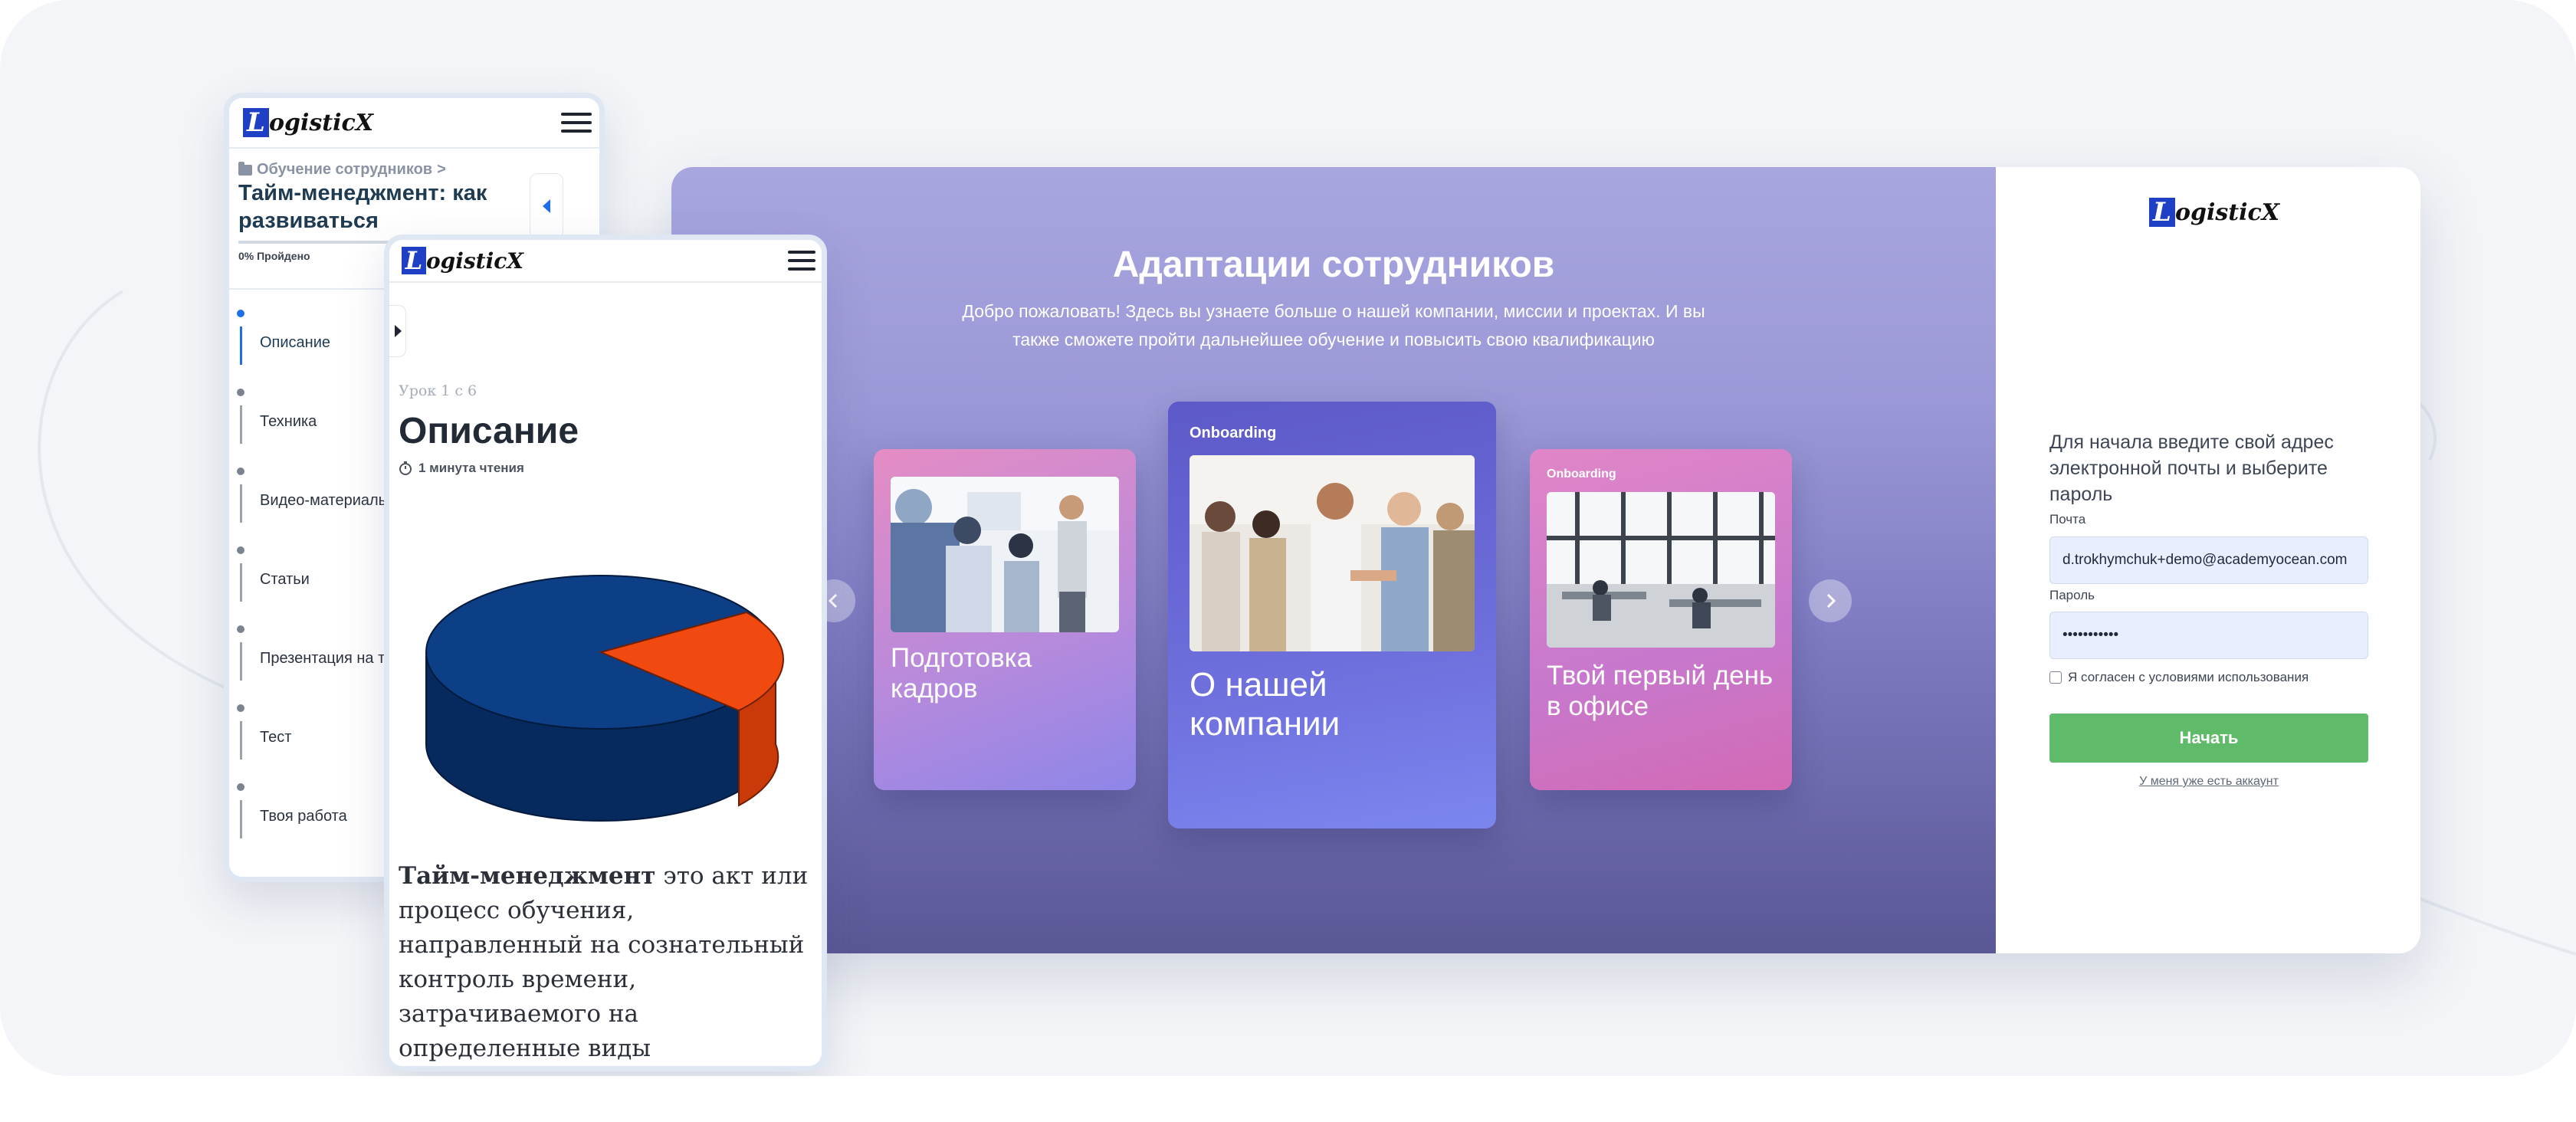  Describe the element at coordinates (362, 207) in the screenshot. I see `course-title: Тайм-менеджмент: как развиваться` at that location.